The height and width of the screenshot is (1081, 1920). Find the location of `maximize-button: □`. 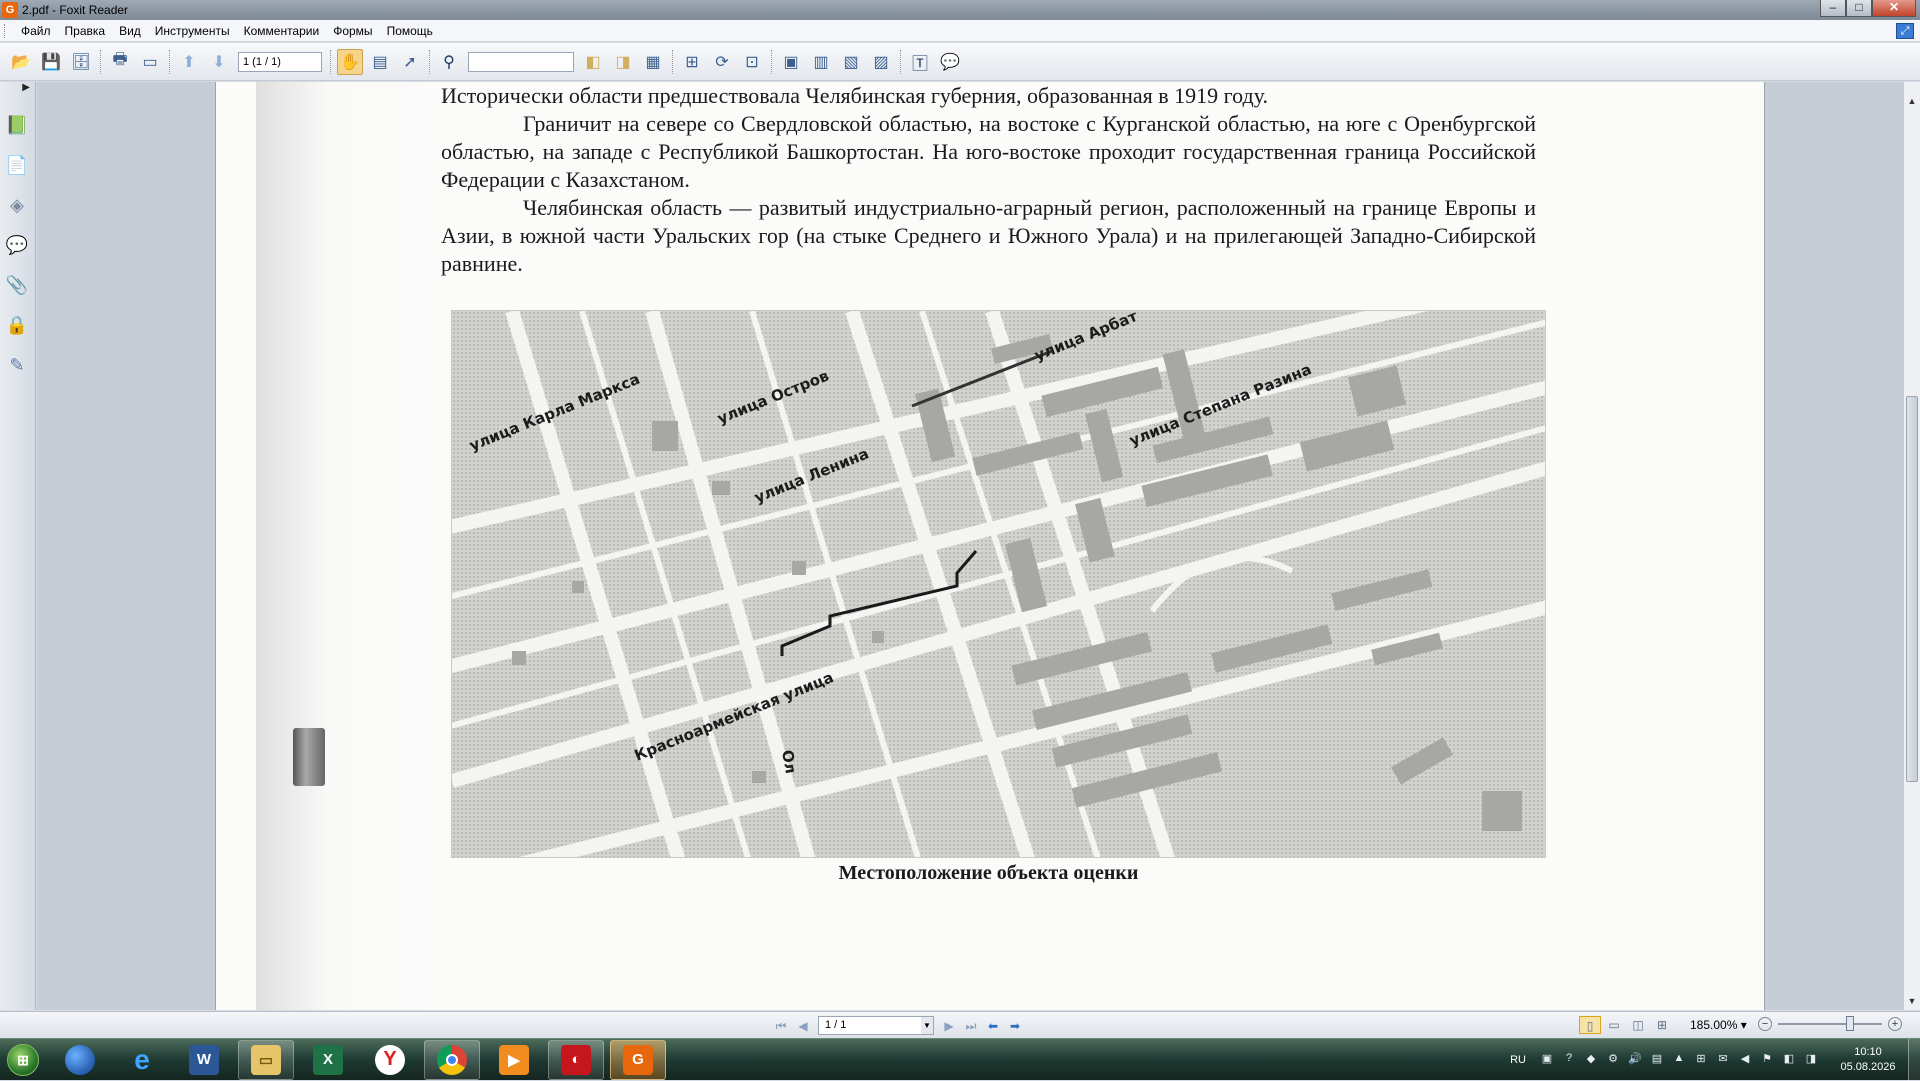

maximize-button: □ is located at coordinates (1859, 8).